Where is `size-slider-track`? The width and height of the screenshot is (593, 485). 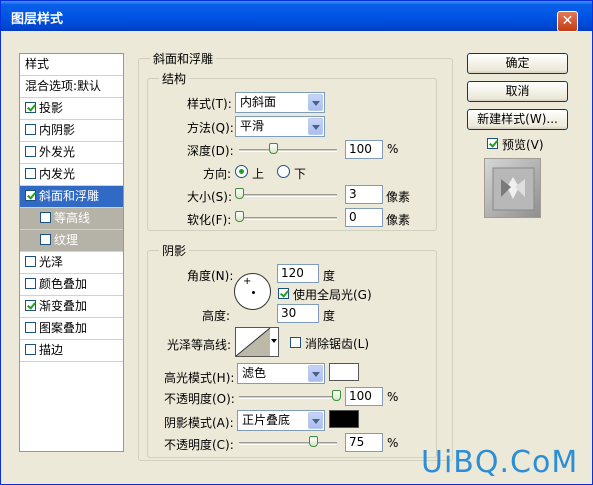 size-slider-track is located at coordinates (288, 195).